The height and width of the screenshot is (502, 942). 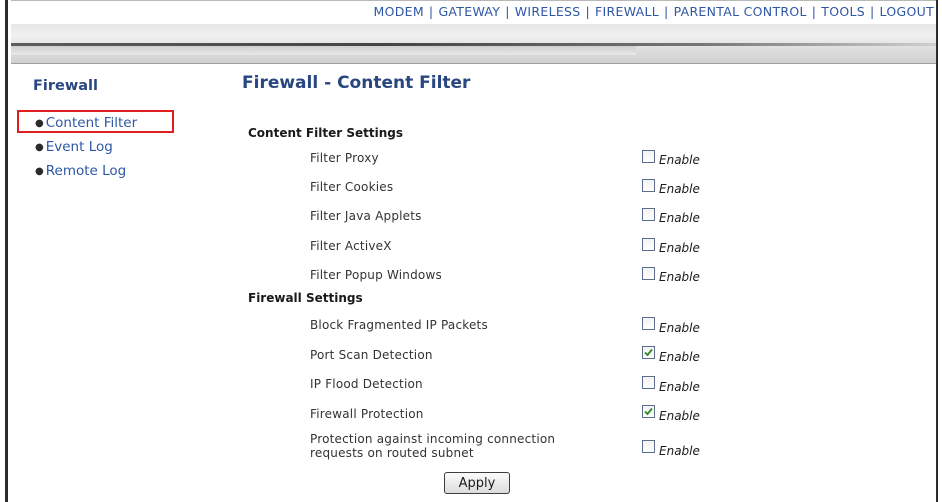 What do you see at coordinates (366, 216) in the screenshot?
I see `row-label-filter-java-applets: Filter Java Applets` at bounding box center [366, 216].